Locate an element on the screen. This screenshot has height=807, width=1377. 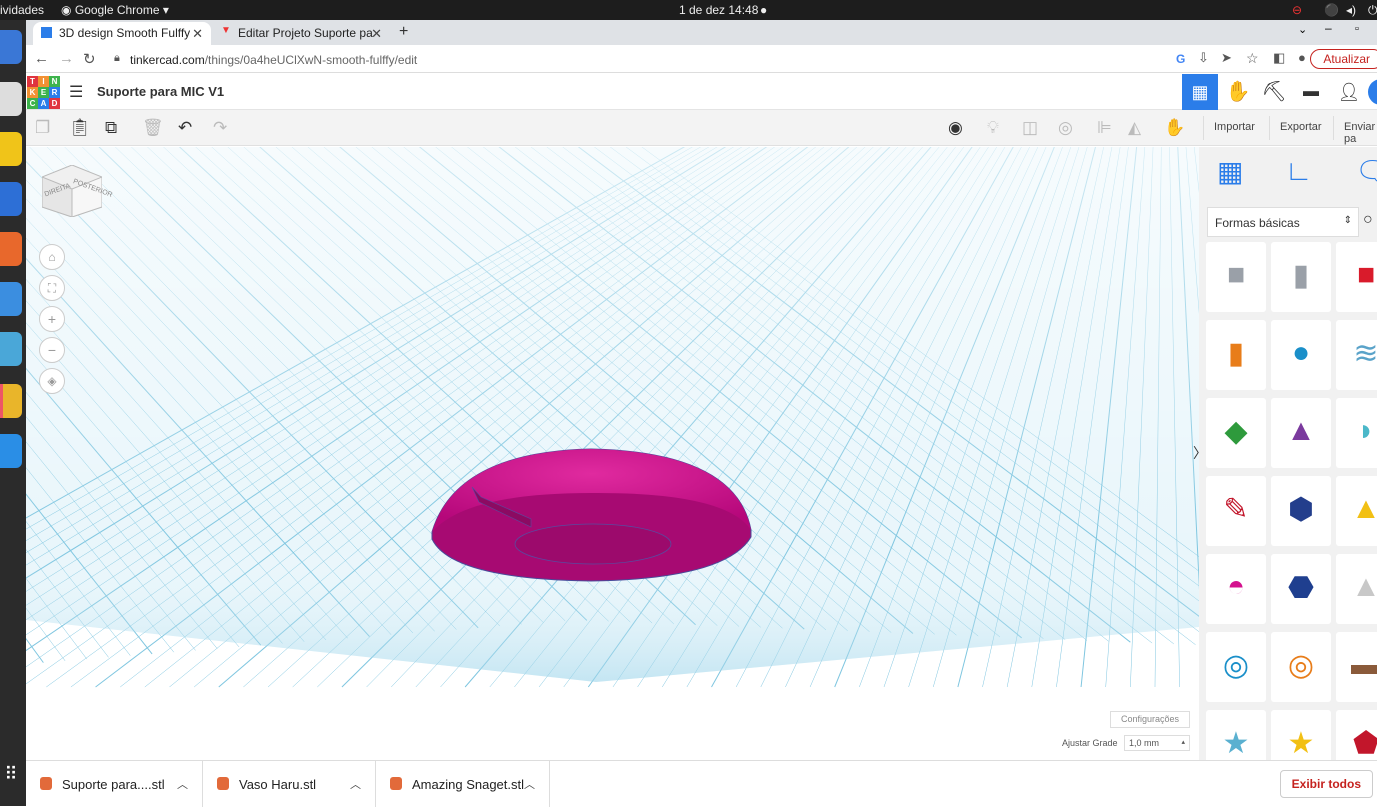
view-cube: DIREITA POSTERIOR is located at coordinates (77, 191).